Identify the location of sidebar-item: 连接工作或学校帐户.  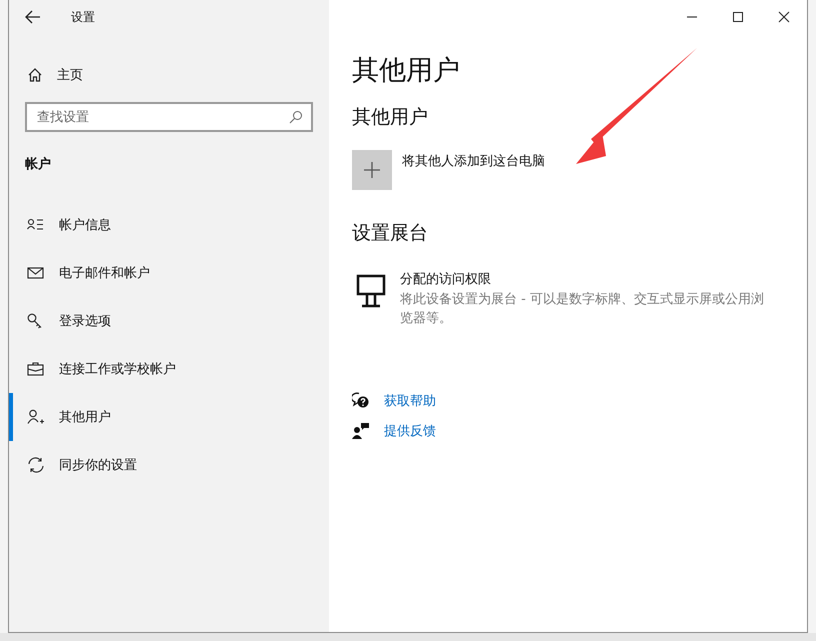
(168, 369).